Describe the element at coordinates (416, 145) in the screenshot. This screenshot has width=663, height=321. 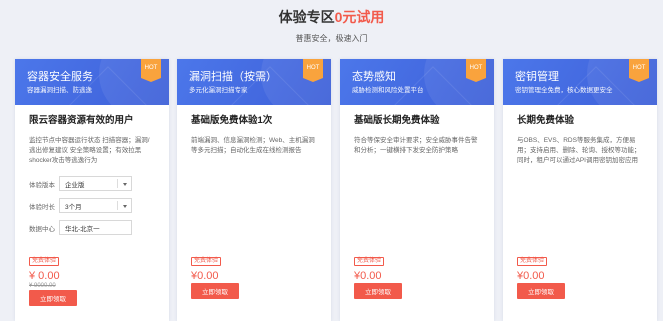
I see `offer-description: 符合等保安全审计要求；安全威胁事件告警和分析；一键横排下发安全防护策略` at that location.